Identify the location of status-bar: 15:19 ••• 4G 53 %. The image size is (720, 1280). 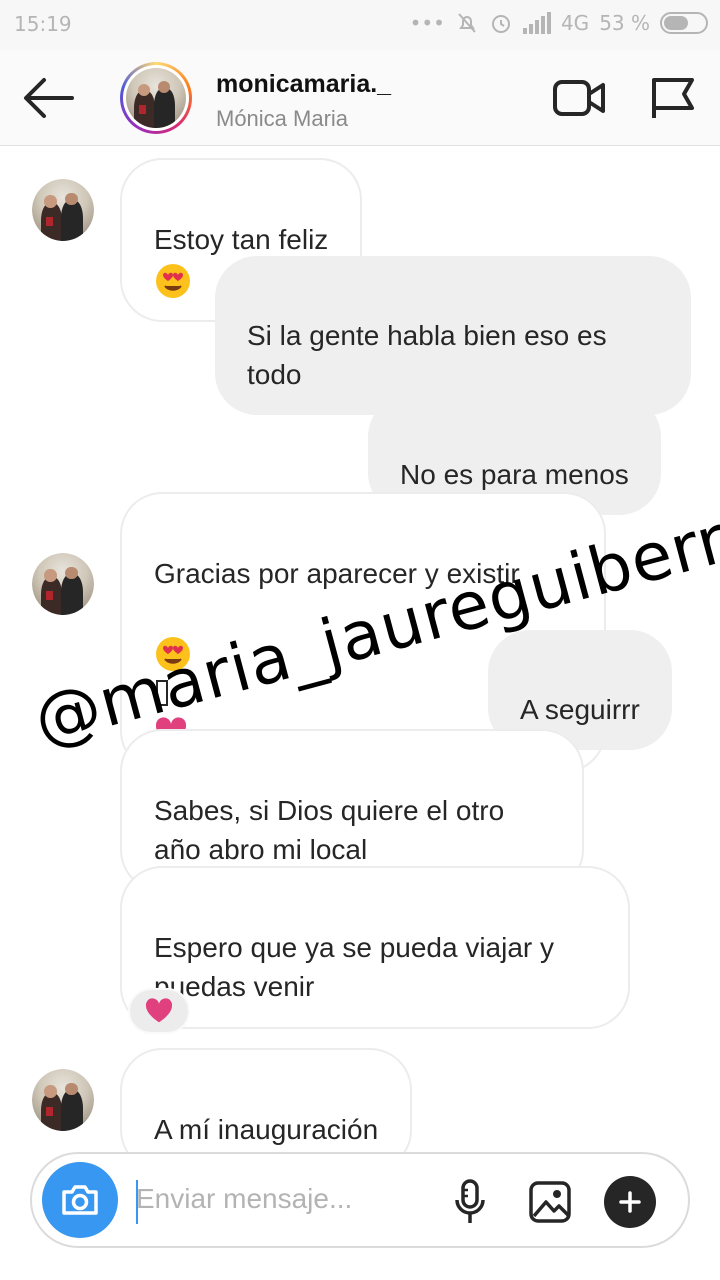
(360, 25).